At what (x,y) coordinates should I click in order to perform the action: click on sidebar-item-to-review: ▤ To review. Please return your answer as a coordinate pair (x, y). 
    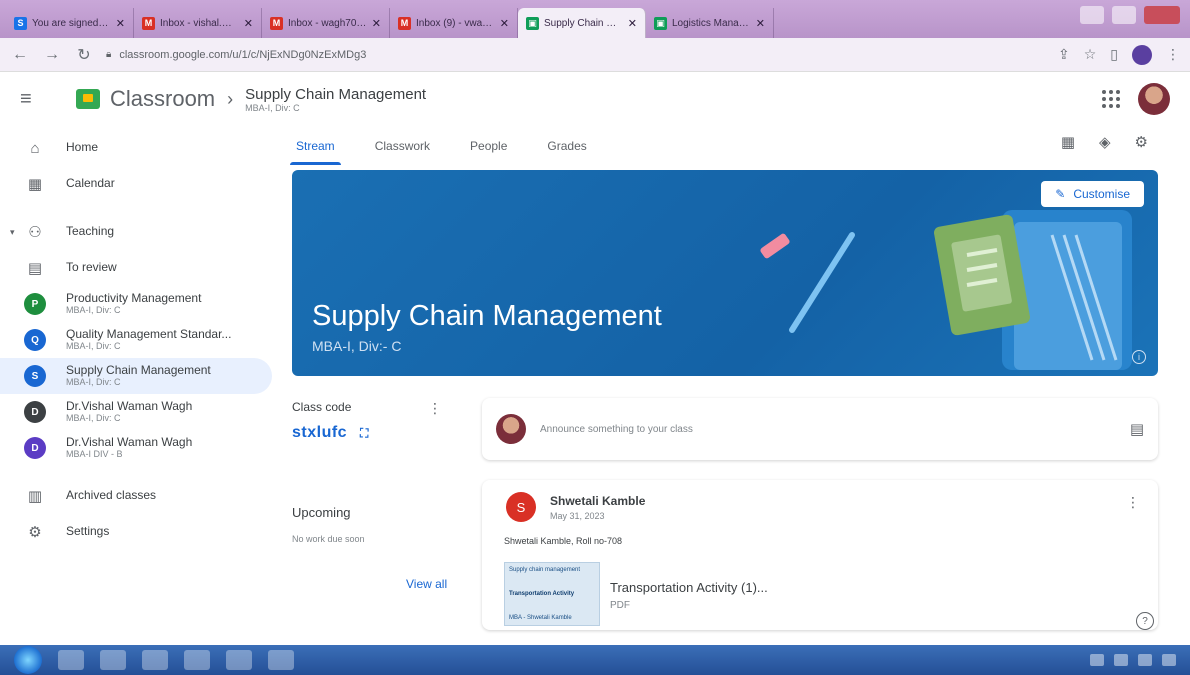
    Looking at the image, I should click on (136, 268).